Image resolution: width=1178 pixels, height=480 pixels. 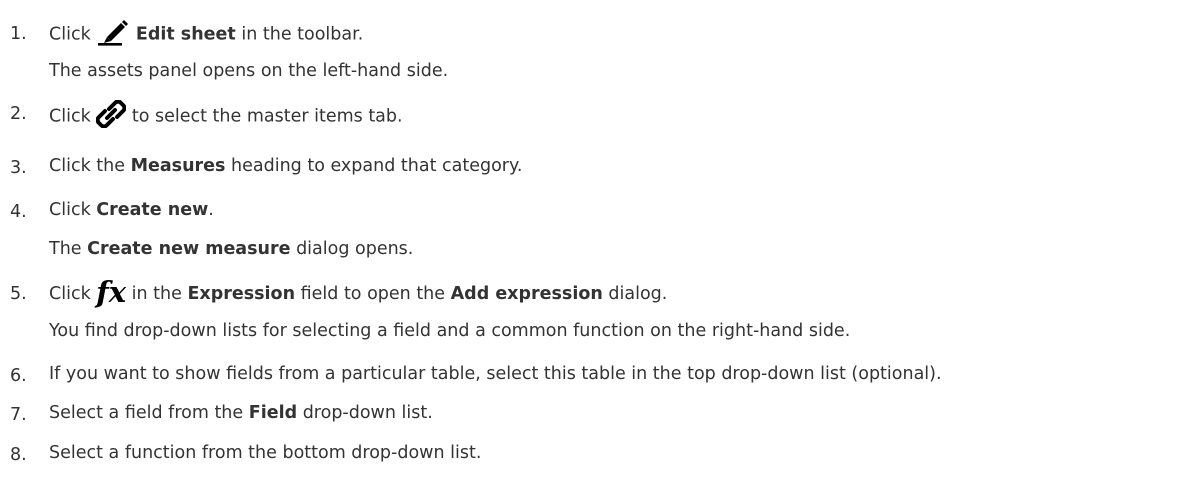 I want to click on step-4-note: The Create new measure dialog opens., so click(x=231, y=249).